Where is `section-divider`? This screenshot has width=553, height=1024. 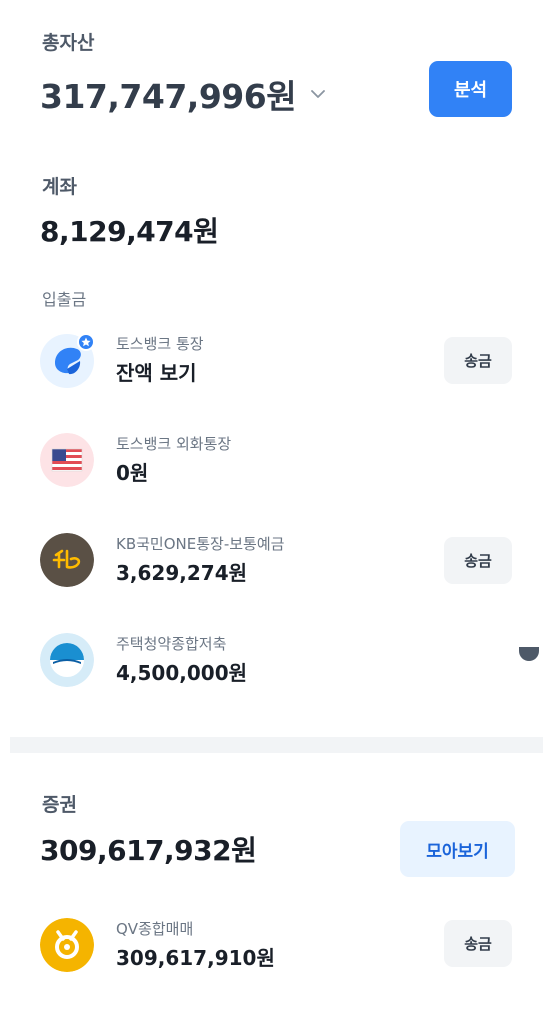 section-divider is located at coordinates (276, 745).